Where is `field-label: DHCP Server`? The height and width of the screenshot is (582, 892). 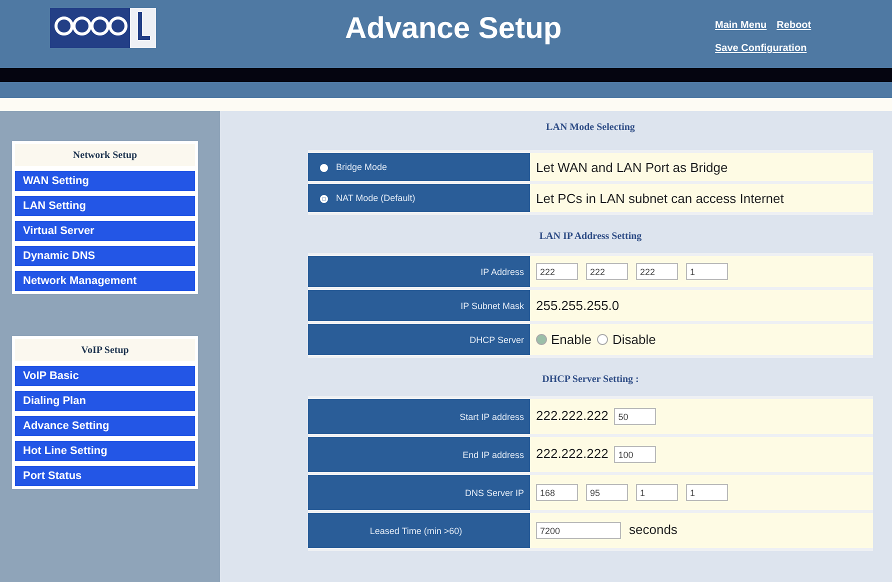 field-label: DHCP Server is located at coordinates (497, 339).